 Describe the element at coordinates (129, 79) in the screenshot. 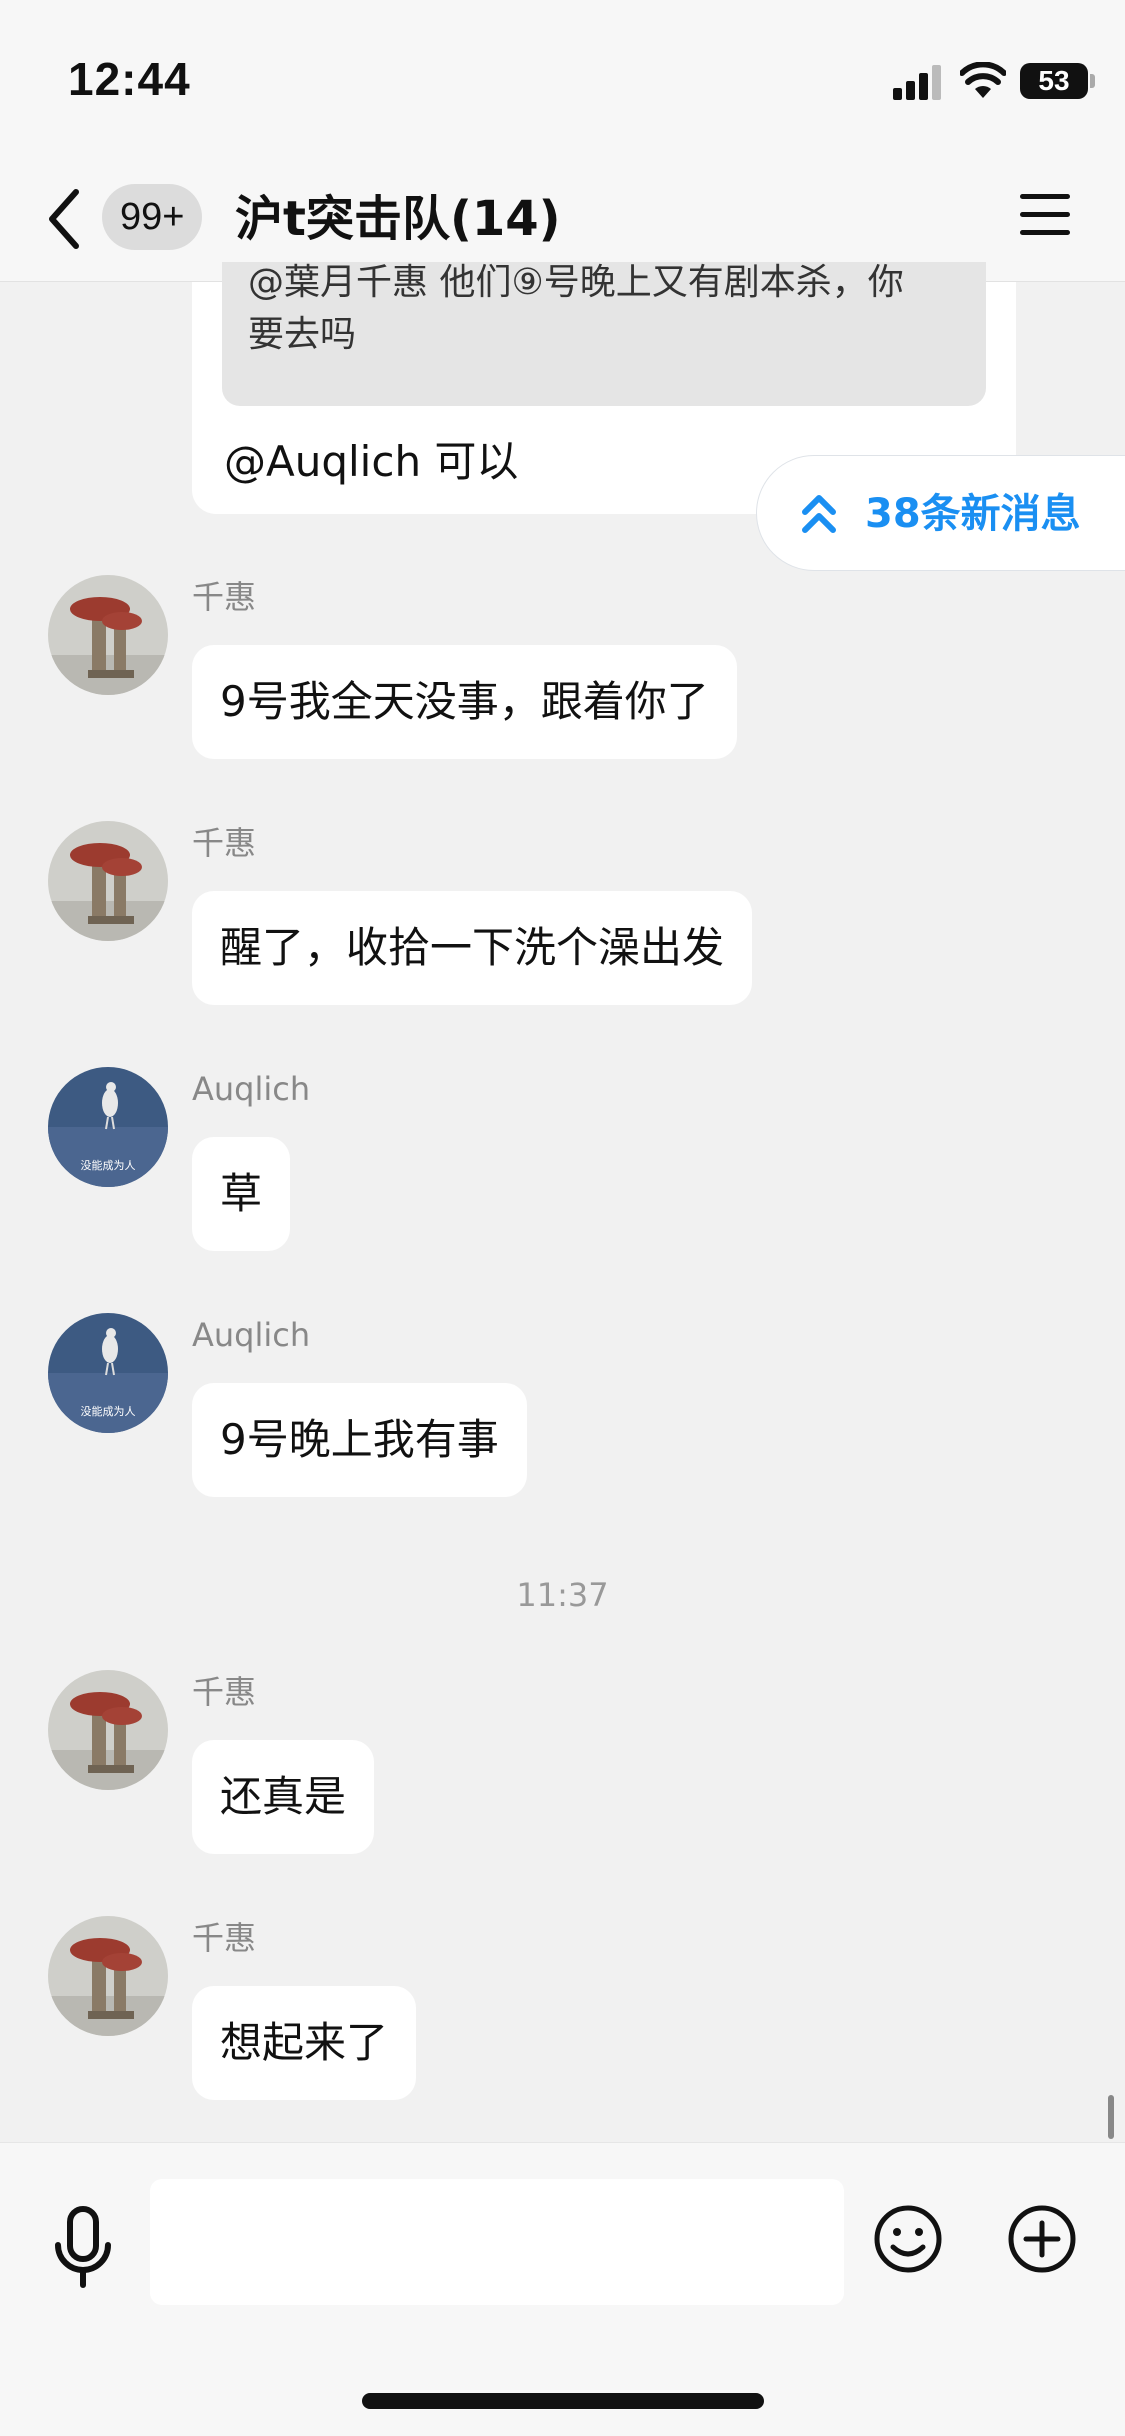

I see `status-time: 12:44` at that location.